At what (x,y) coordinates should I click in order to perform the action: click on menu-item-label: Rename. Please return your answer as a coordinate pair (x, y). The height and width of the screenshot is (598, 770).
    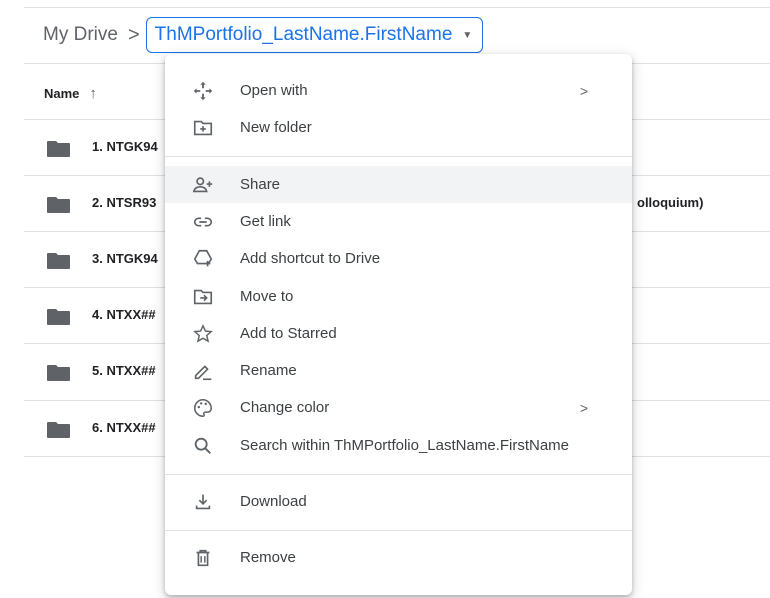
    Looking at the image, I should click on (268, 370).